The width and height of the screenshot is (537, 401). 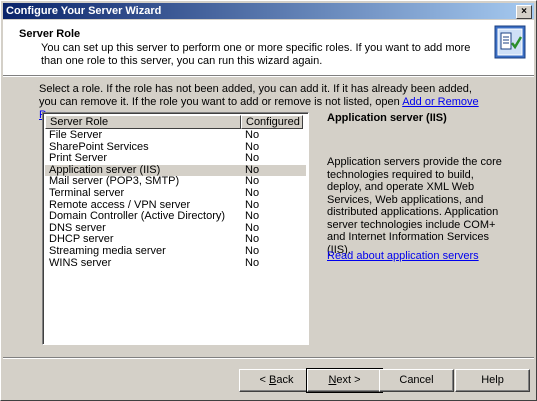 I want to click on list-header: Server Role Configured, so click(x=175, y=122).